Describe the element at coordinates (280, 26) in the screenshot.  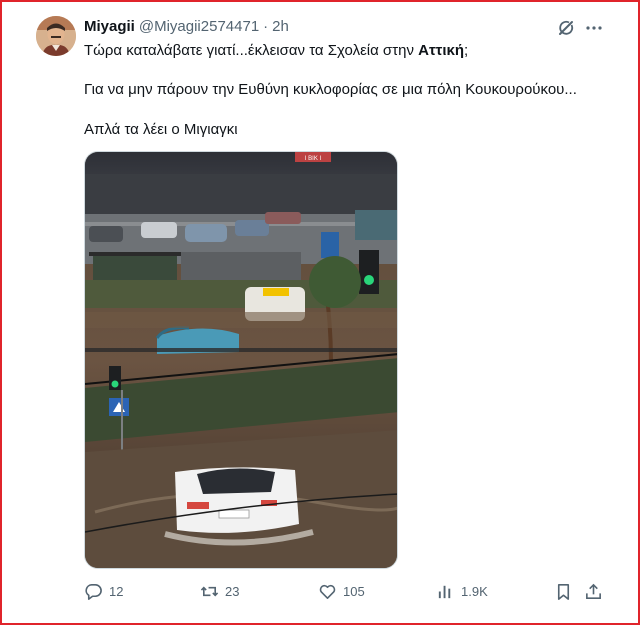
I see `tweet-timestamp: 2h` at that location.